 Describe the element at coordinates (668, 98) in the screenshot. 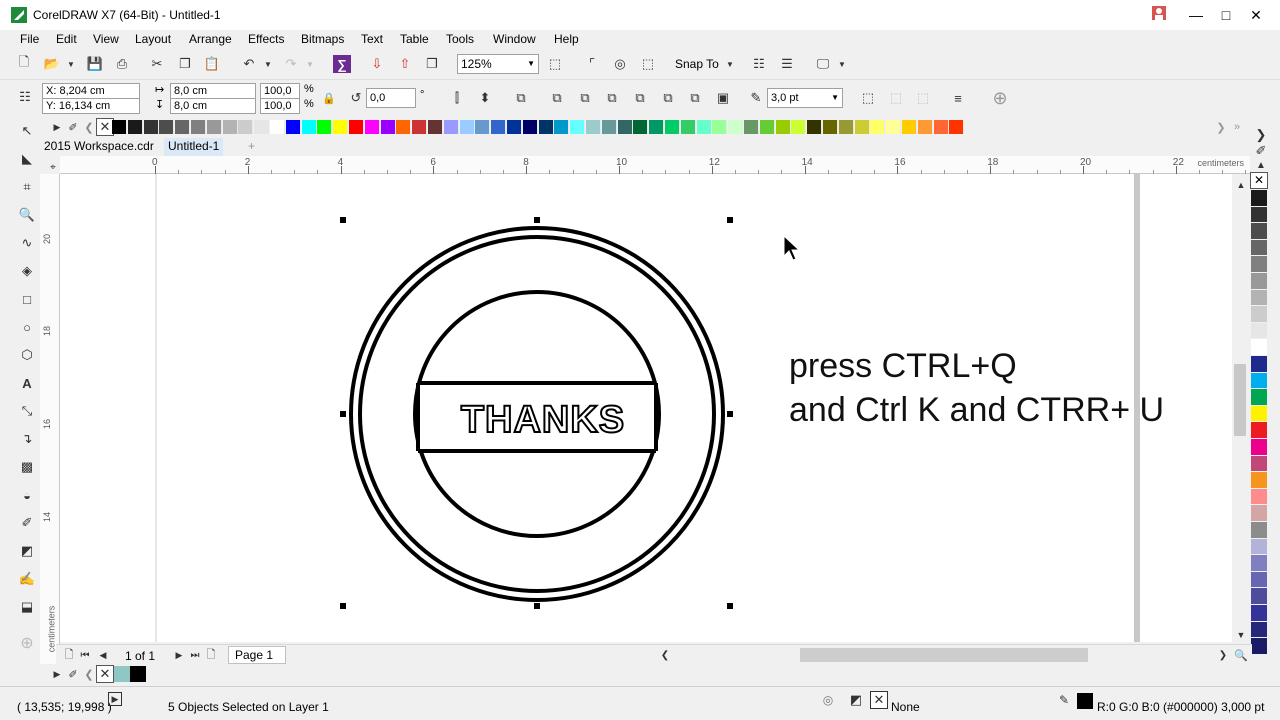

I see `front-minus-back-icon: ⧉` at that location.